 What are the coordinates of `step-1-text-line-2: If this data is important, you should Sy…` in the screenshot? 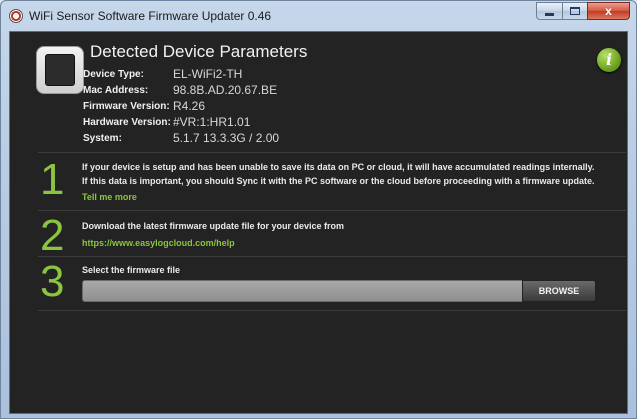 It's located at (338, 181).